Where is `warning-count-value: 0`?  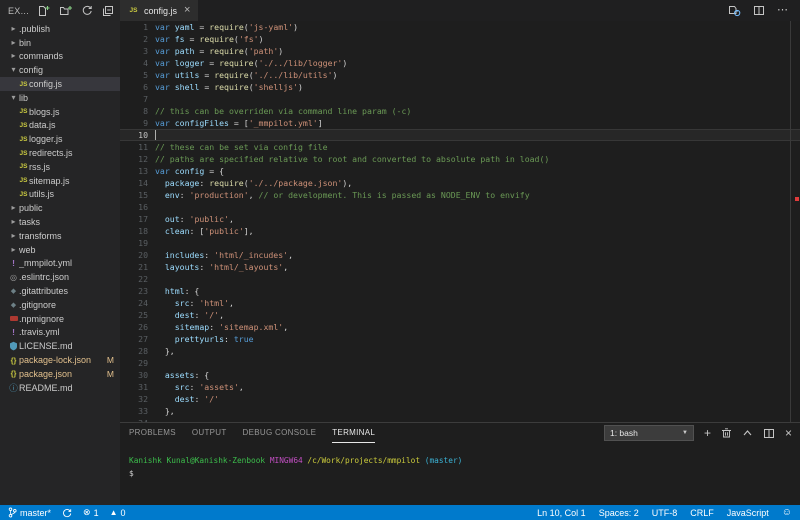 warning-count-value: 0 is located at coordinates (123, 512).